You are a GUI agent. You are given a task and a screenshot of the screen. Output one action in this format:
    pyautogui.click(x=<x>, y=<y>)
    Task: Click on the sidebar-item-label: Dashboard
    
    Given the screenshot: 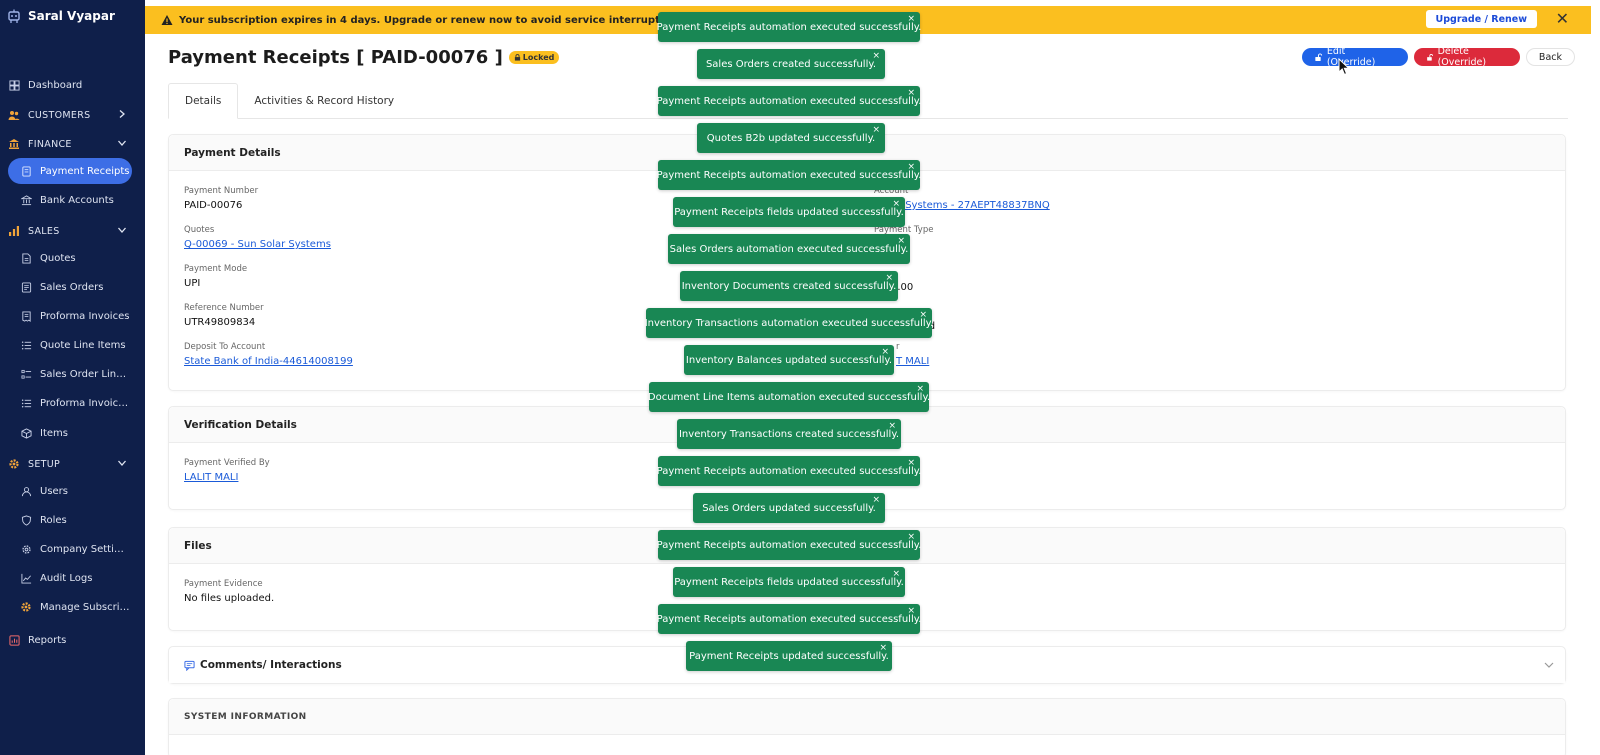 What is the action you would take?
    pyautogui.click(x=55, y=85)
    